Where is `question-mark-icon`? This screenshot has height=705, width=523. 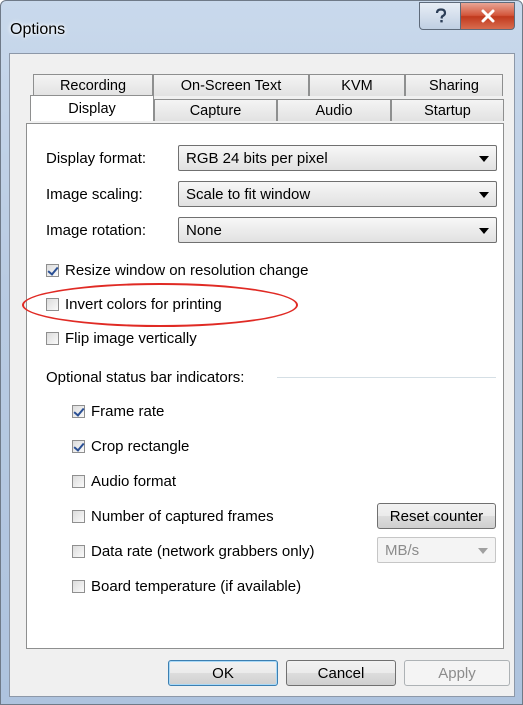 question-mark-icon is located at coordinates (440, 15).